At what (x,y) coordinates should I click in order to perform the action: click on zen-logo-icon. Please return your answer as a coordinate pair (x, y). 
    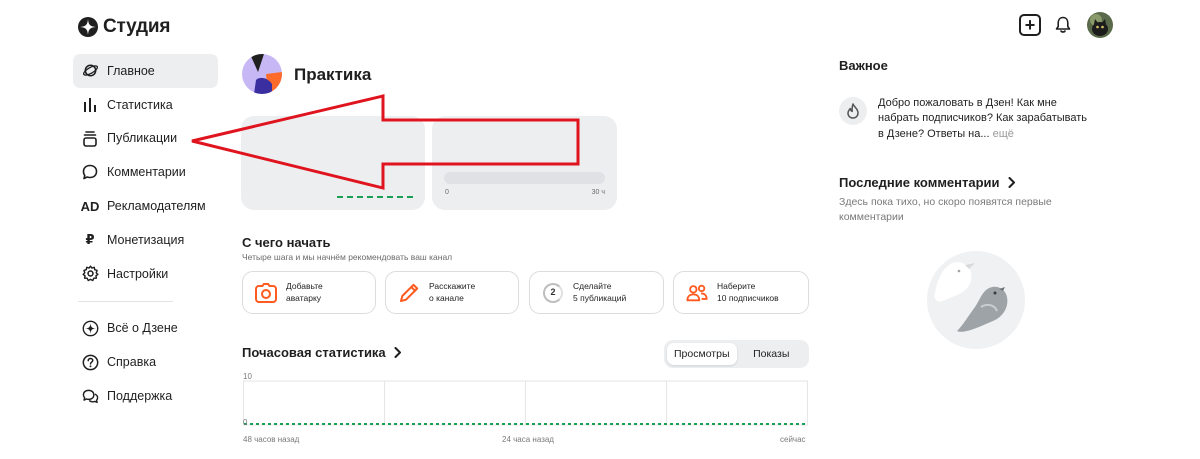
    Looking at the image, I should click on (88, 27).